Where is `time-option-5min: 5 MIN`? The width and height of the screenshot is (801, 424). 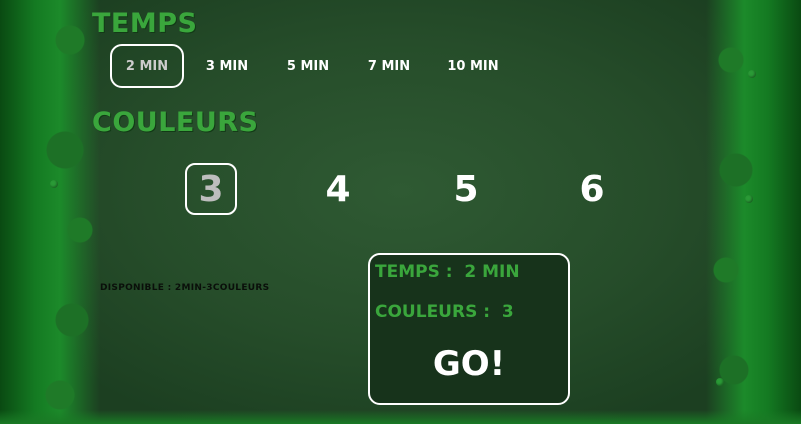
time-option-5min: 5 MIN is located at coordinates (308, 66).